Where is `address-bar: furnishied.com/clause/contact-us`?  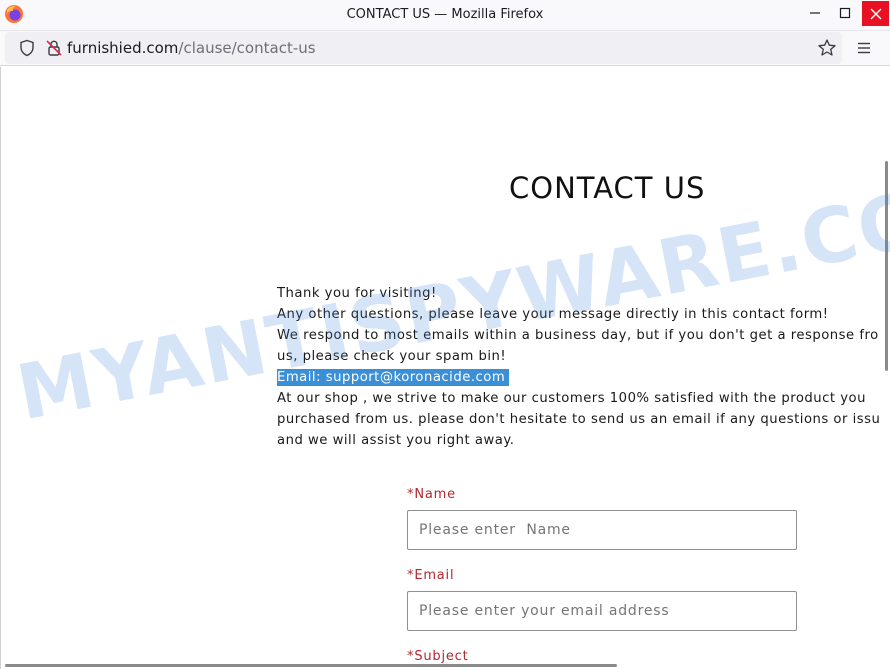
address-bar: furnishied.com/clause/contact-us is located at coordinates (423, 48).